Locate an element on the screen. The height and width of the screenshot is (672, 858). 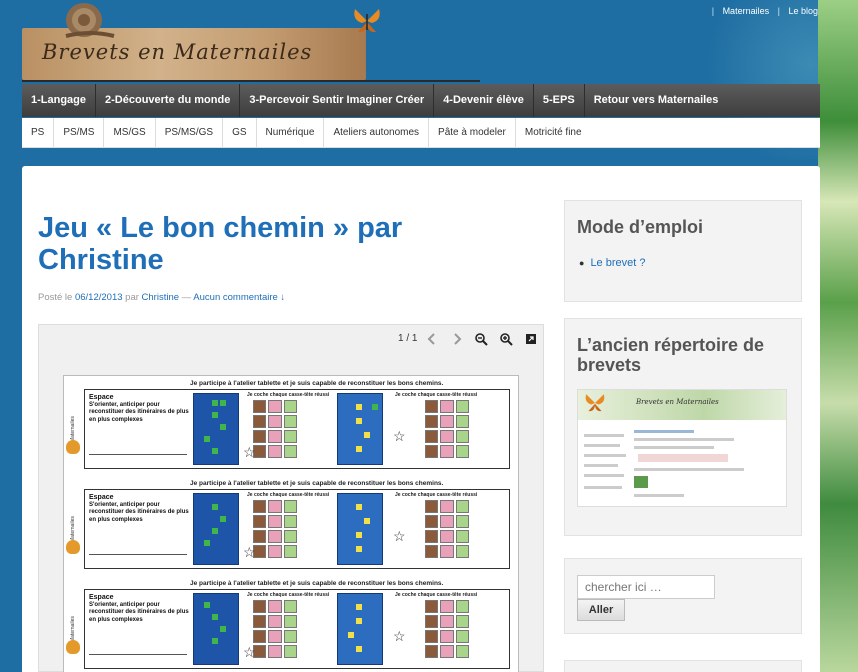
meta-by-label: par is located at coordinates (132, 297).